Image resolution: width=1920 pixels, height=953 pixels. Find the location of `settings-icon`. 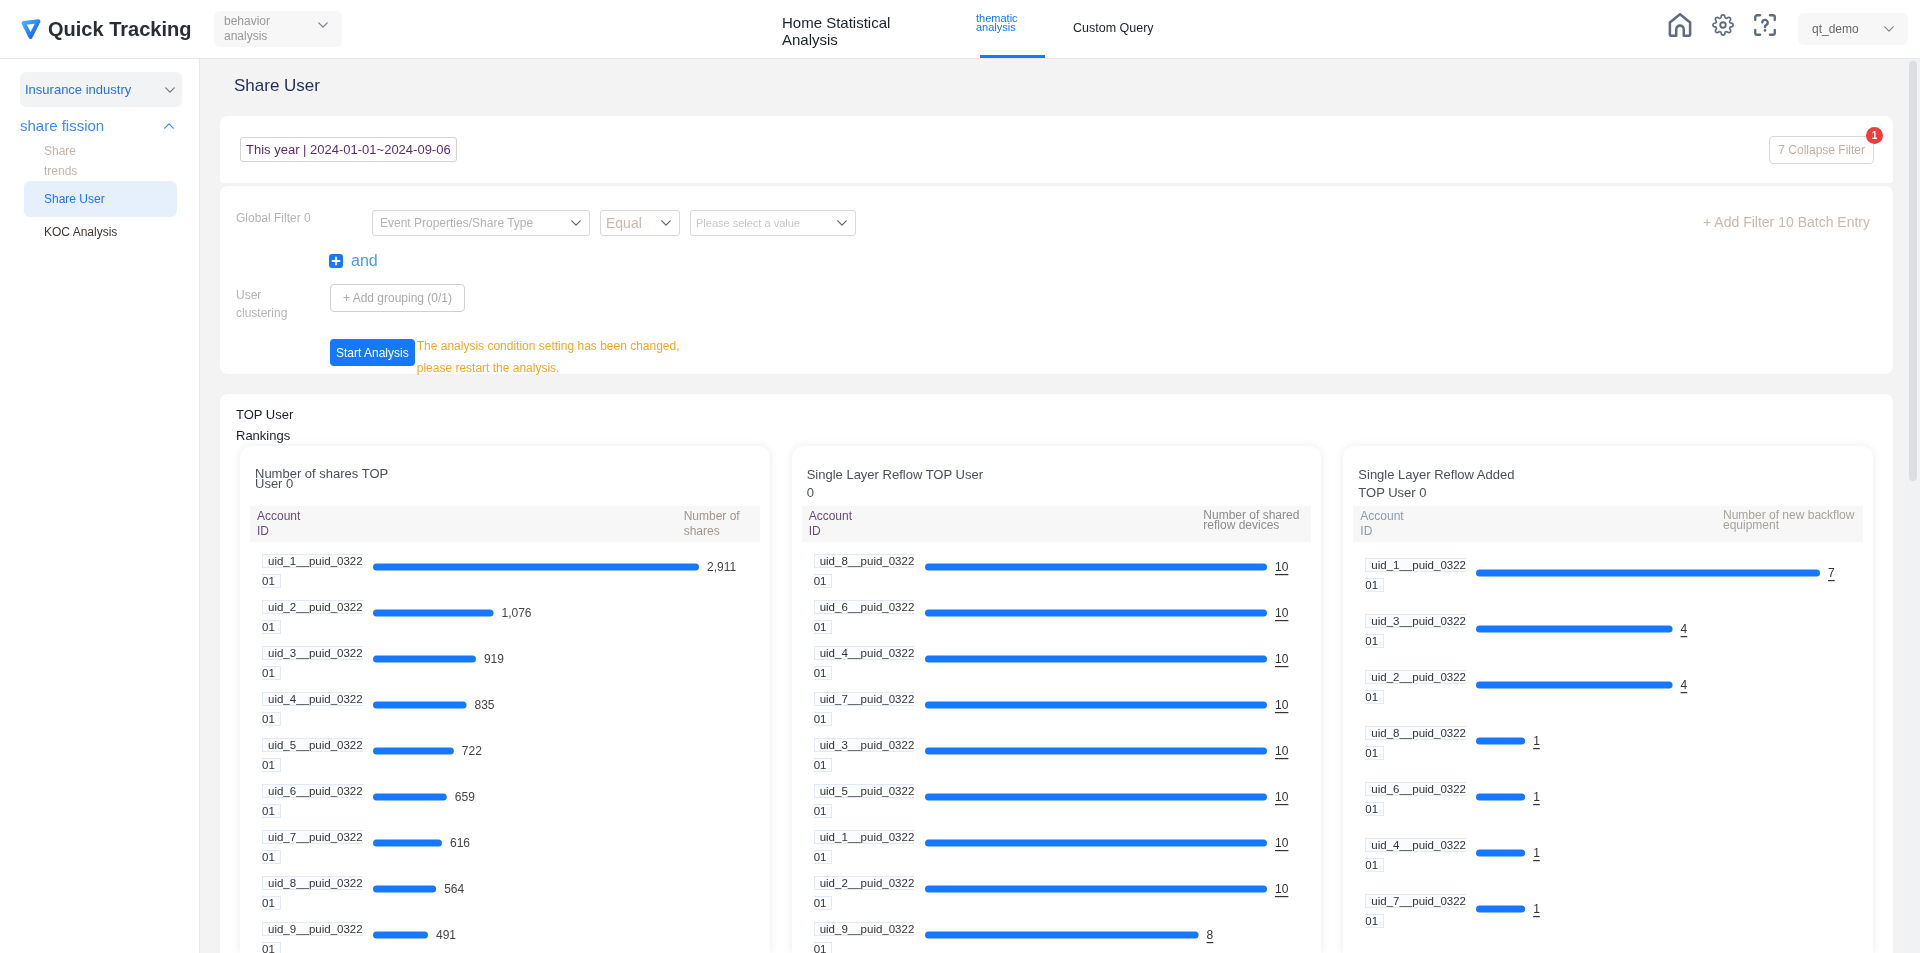

settings-icon is located at coordinates (1723, 25).